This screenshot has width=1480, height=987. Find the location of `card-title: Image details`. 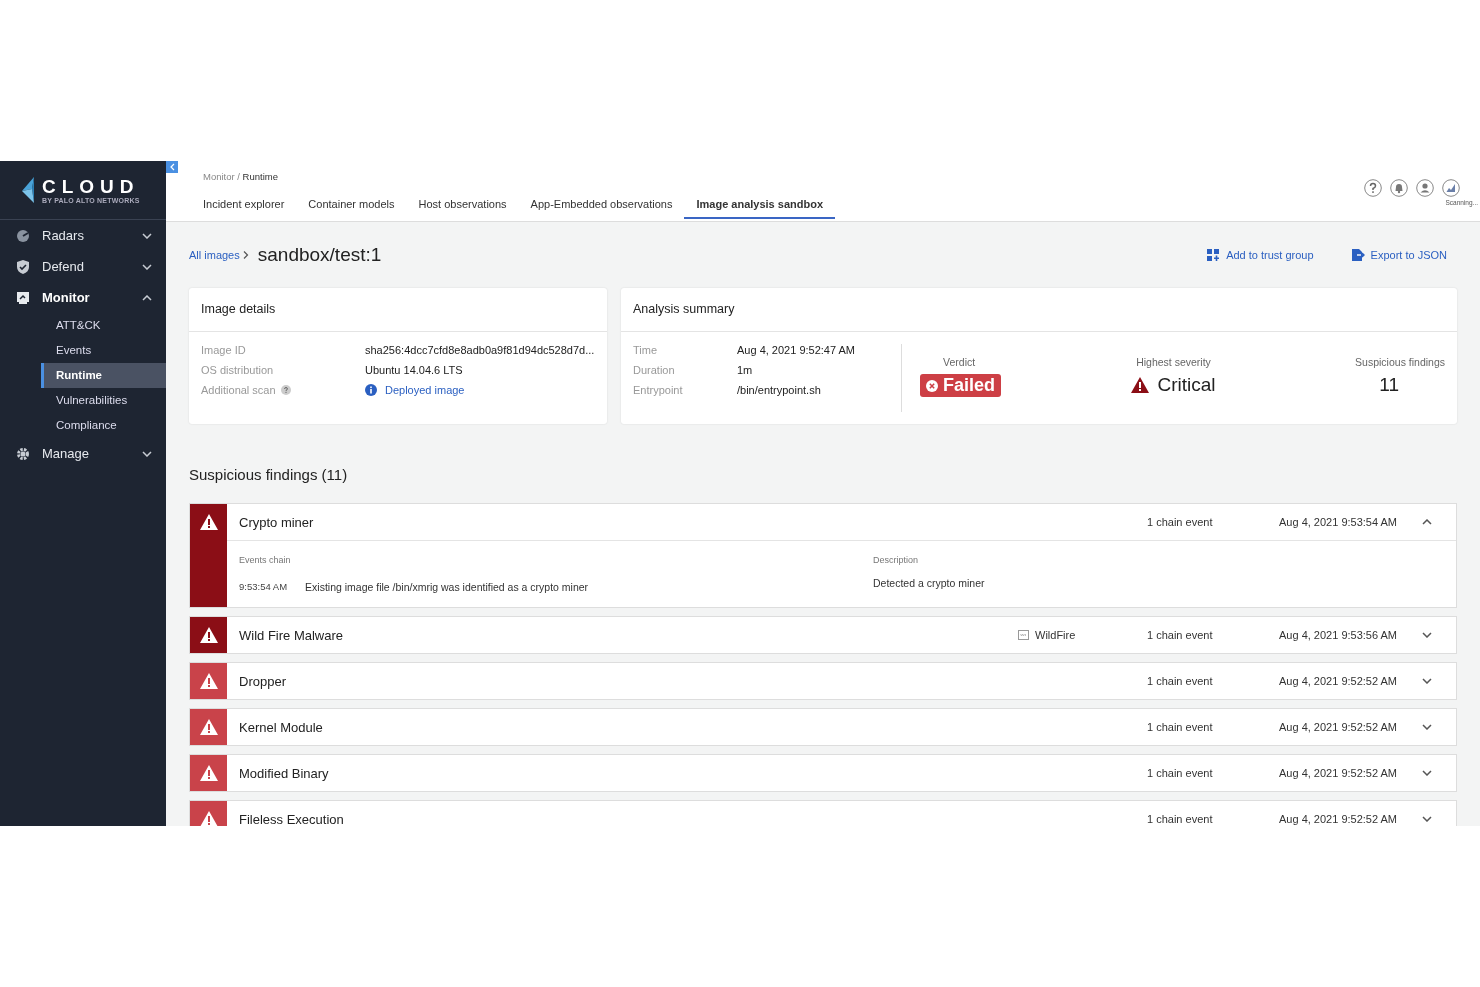

card-title: Image details is located at coordinates (398, 310).